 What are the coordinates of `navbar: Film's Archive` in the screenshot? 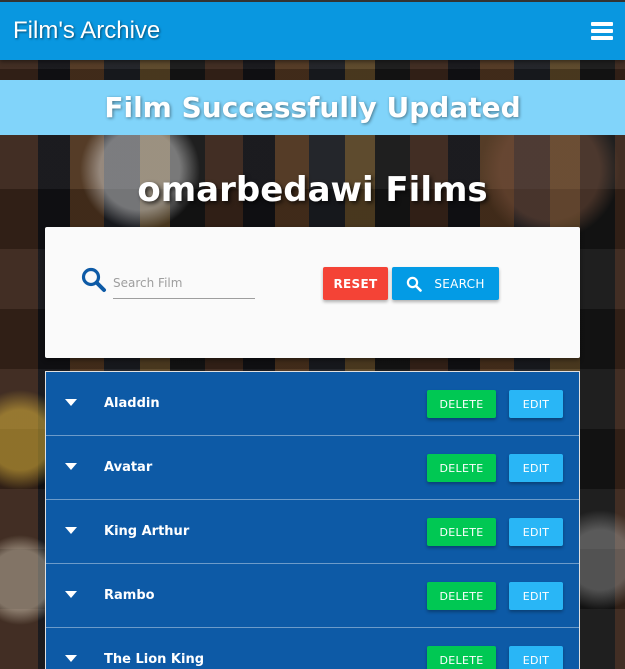 It's located at (312, 30).